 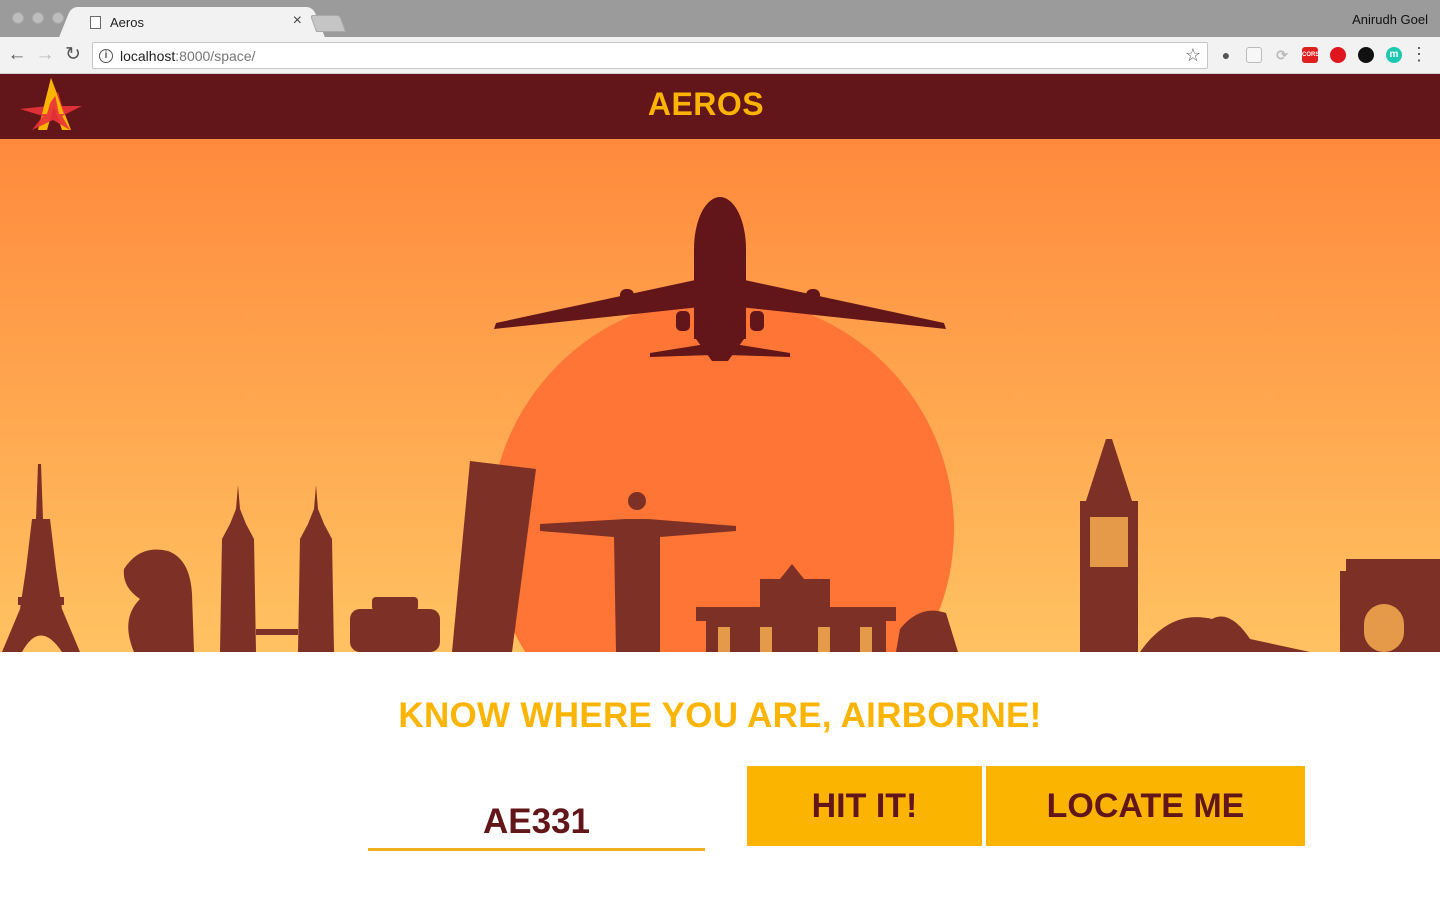 I want to click on reload-button: ↻, so click(x=73, y=55).